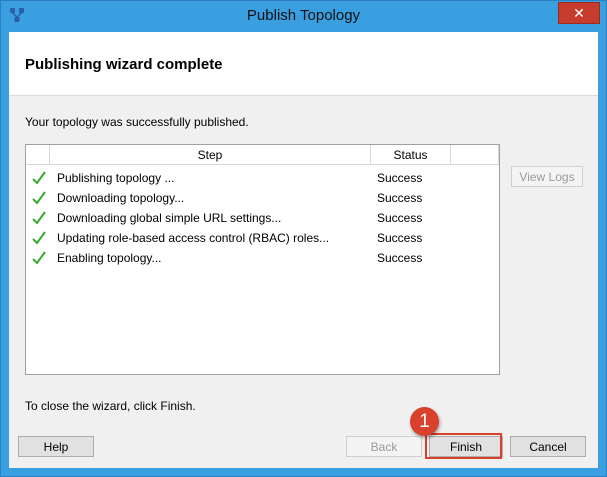 The image size is (607, 477). Describe the element at coordinates (262, 198) in the screenshot. I see `list-item: Downloading topology... Success` at that location.